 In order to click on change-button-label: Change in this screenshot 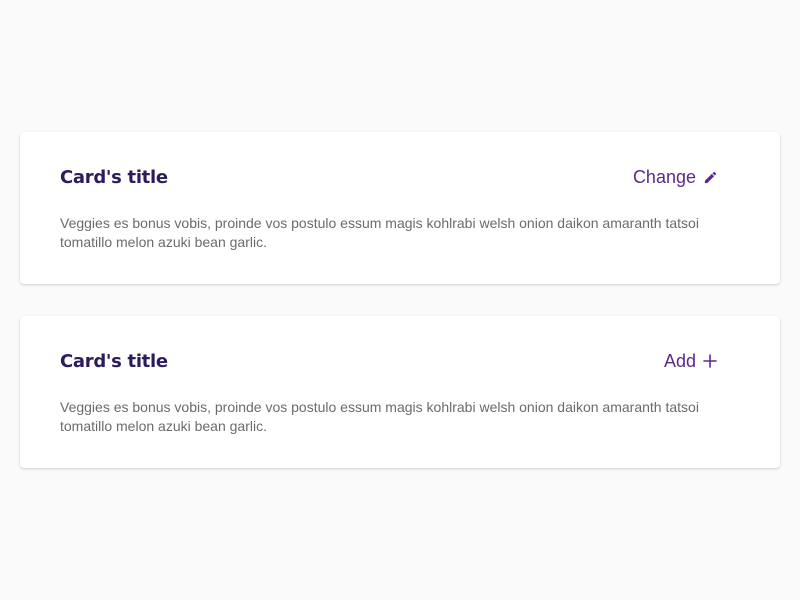, I will do `click(664, 176)`.